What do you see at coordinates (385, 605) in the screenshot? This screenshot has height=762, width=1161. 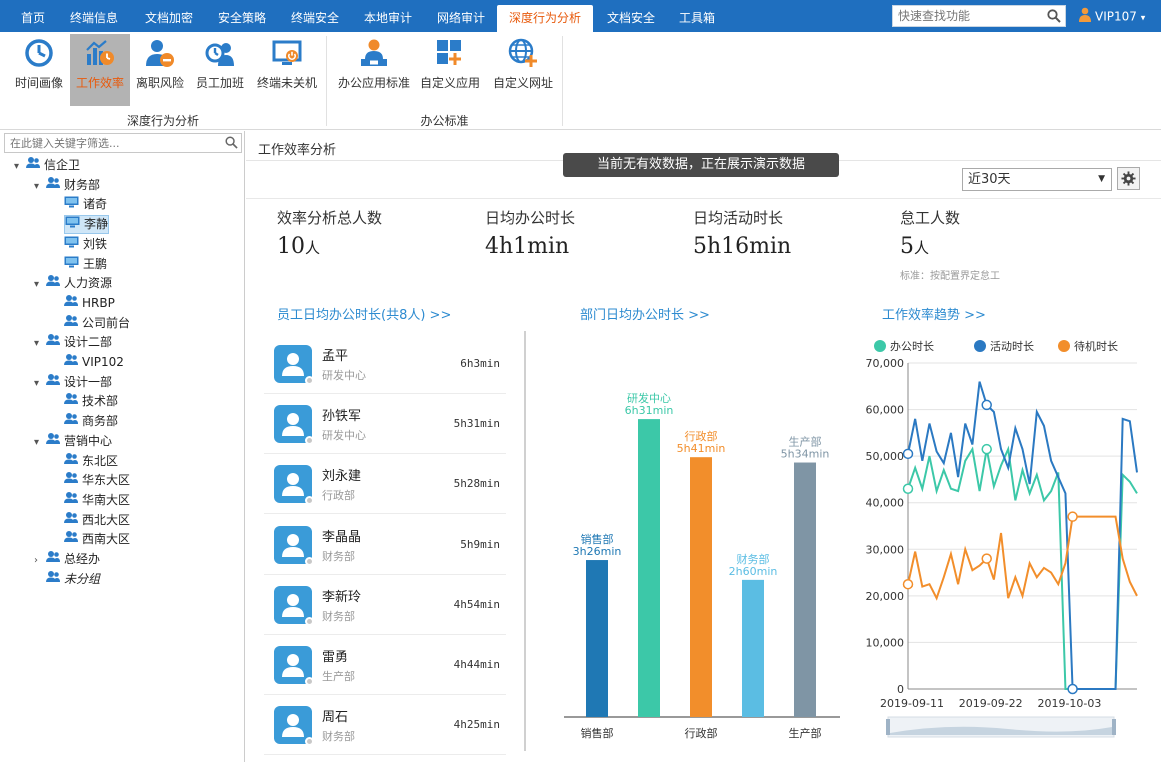 I see `employee-row: 李新玲 财务部 4h54min` at bounding box center [385, 605].